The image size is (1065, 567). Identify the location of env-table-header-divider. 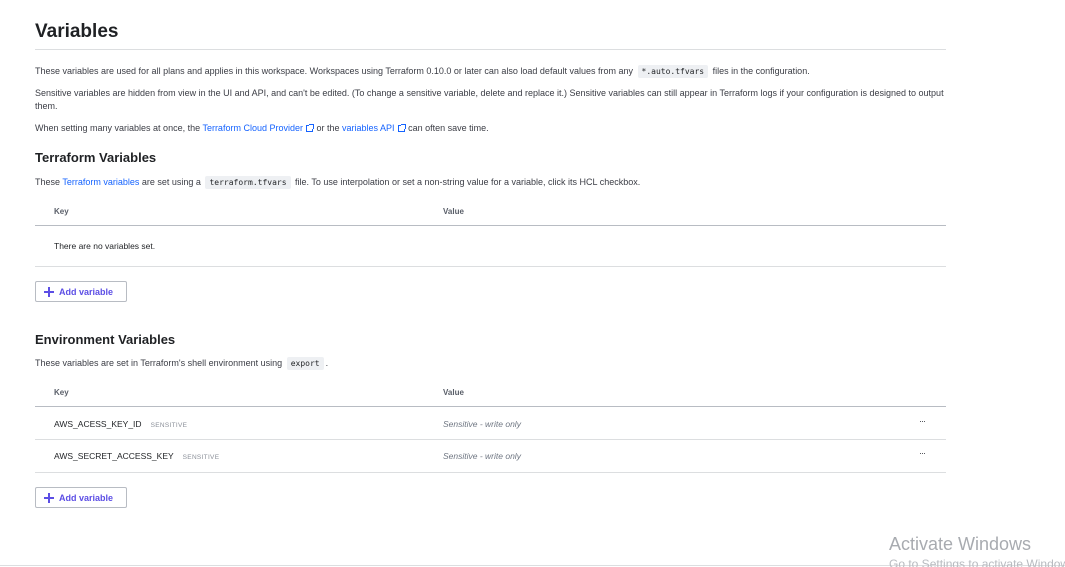
(490, 406).